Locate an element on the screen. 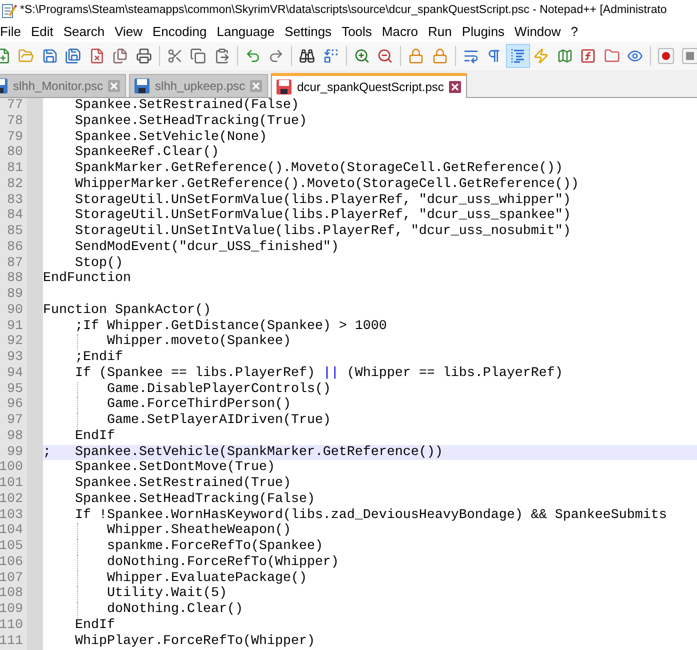  code-line: StorageUtil.UnSetIntValue(libs.PlayerRef, "dcur_uss_nosubmit") is located at coordinates (322, 231).